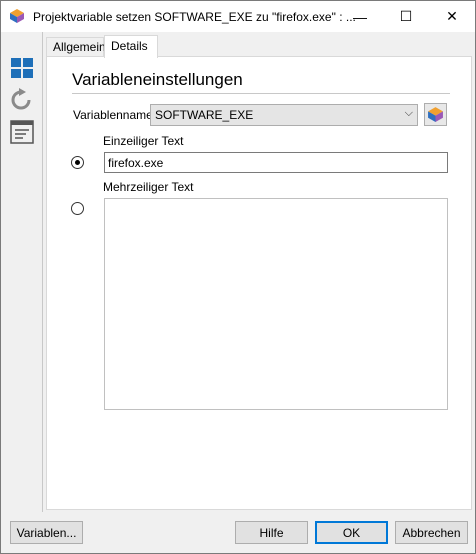 The width and height of the screenshot is (476, 554). I want to click on left-toolbar, so click(22, 272).